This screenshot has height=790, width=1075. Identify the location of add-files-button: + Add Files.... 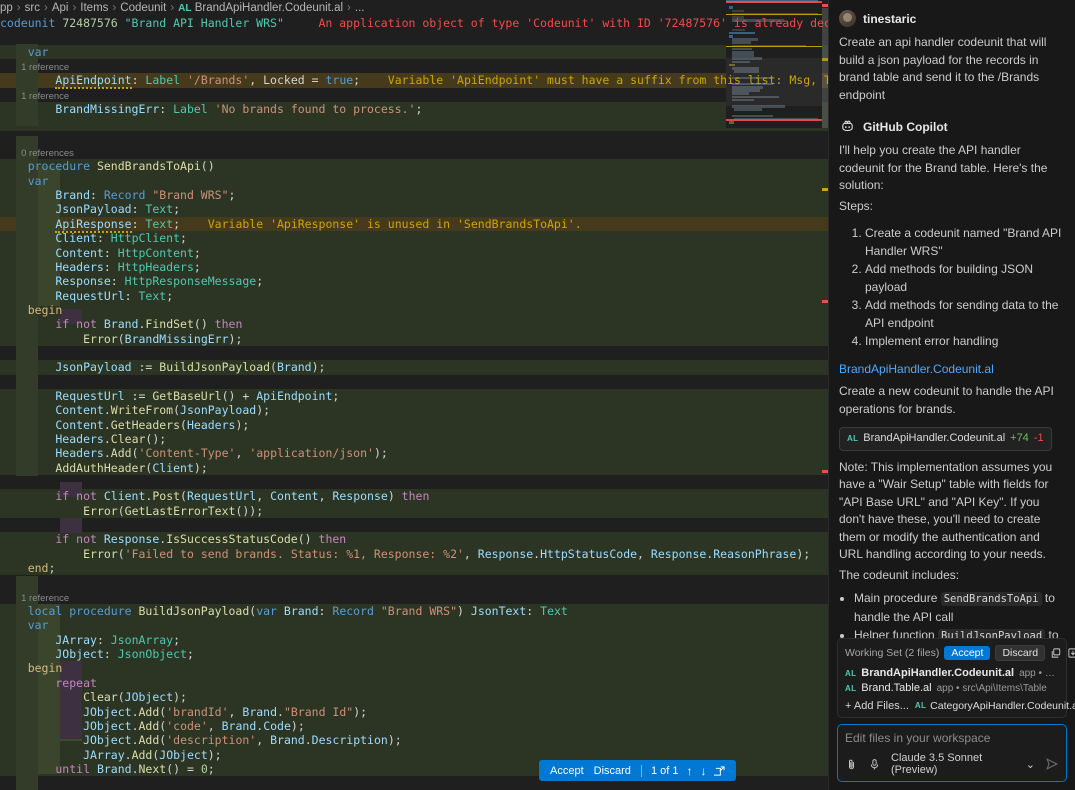
(877, 706).